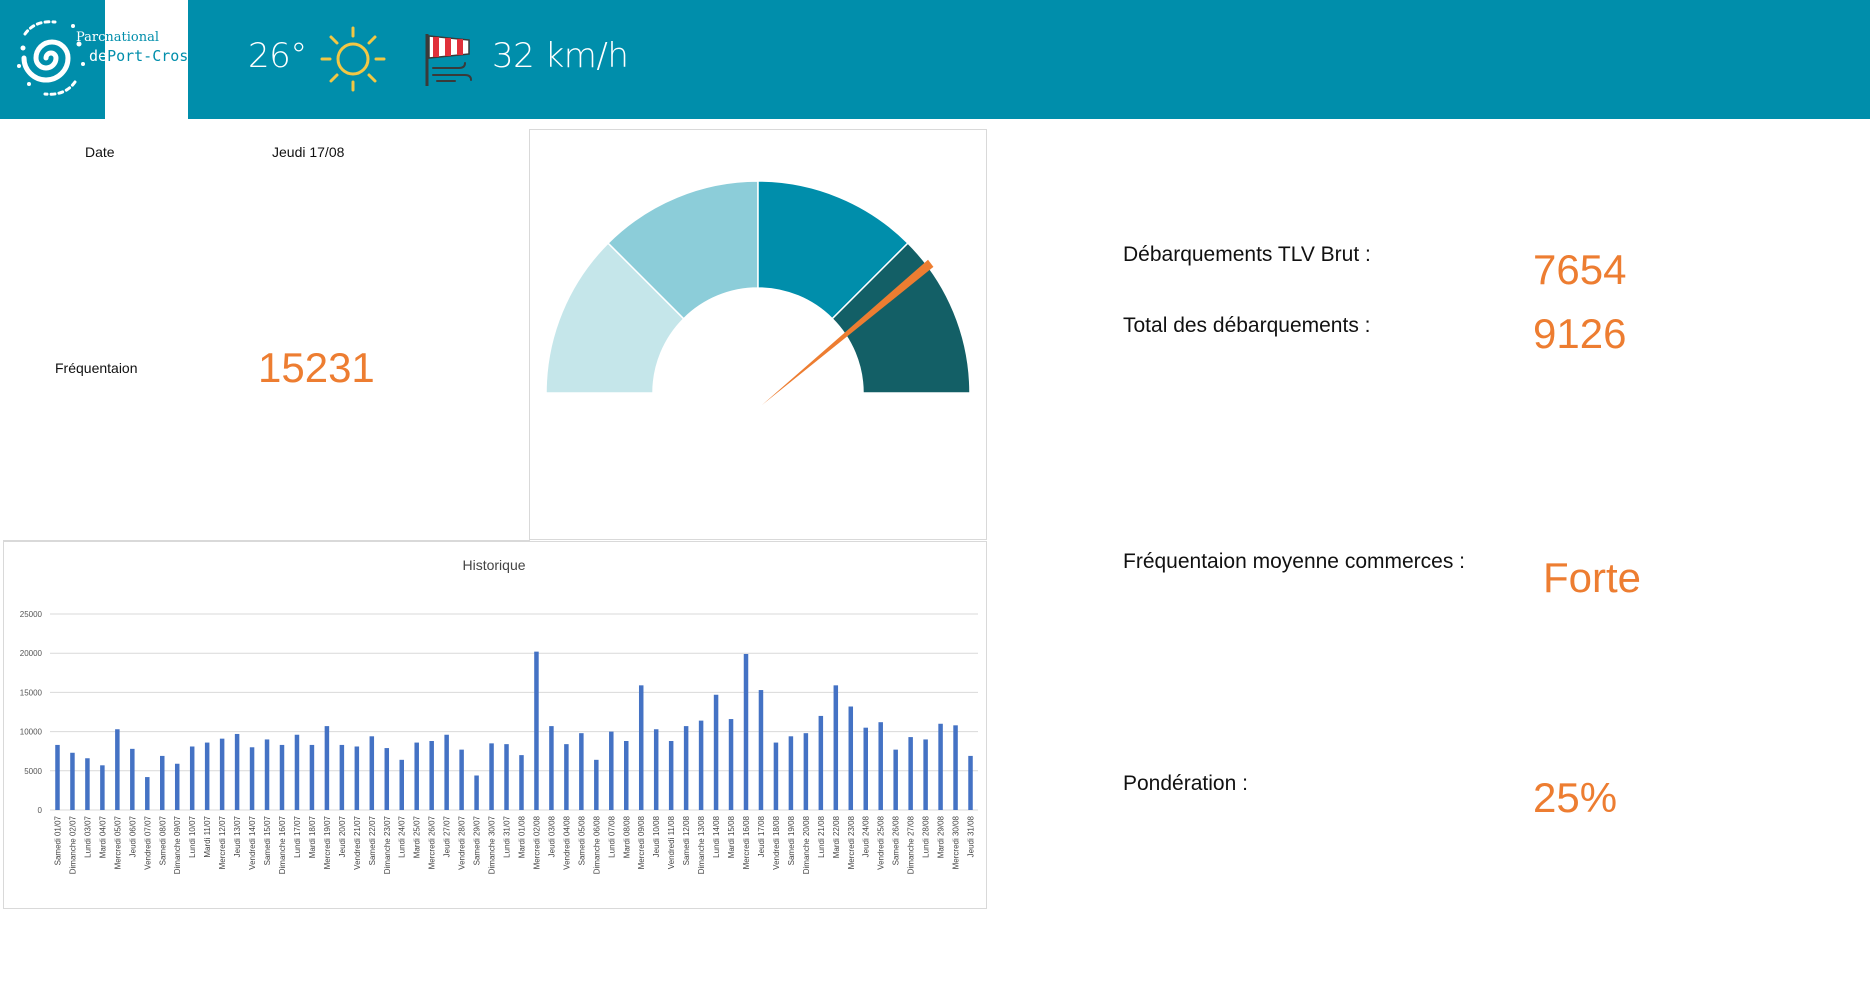  I want to click on tlv-label: Débarquements TLV Brut :, so click(1247, 254).